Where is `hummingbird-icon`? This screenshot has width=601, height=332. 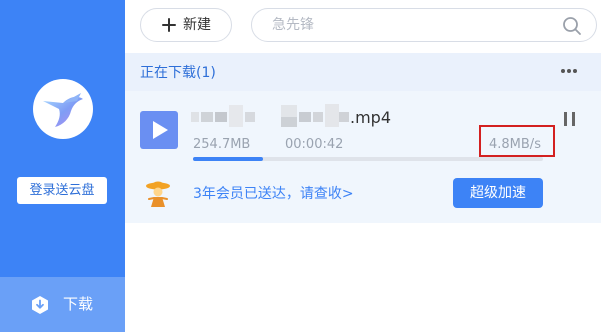 hummingbird-icon is located at coordinates (63, 110).